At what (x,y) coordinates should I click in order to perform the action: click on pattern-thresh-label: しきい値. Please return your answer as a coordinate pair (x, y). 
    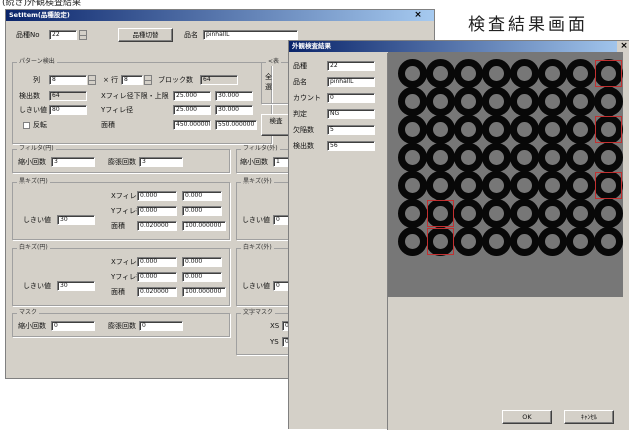
    Looking at the image, I should click on (33, 110).